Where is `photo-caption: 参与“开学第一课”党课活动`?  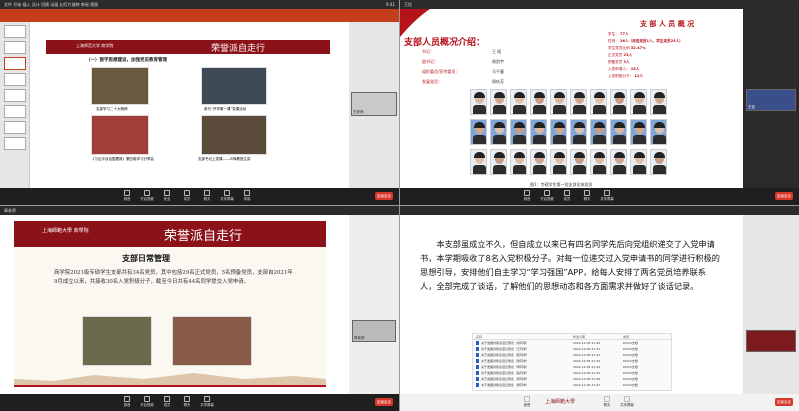
photo-caption: 参与“开学第一课”党课活动 is located at coordinates (225, 109).